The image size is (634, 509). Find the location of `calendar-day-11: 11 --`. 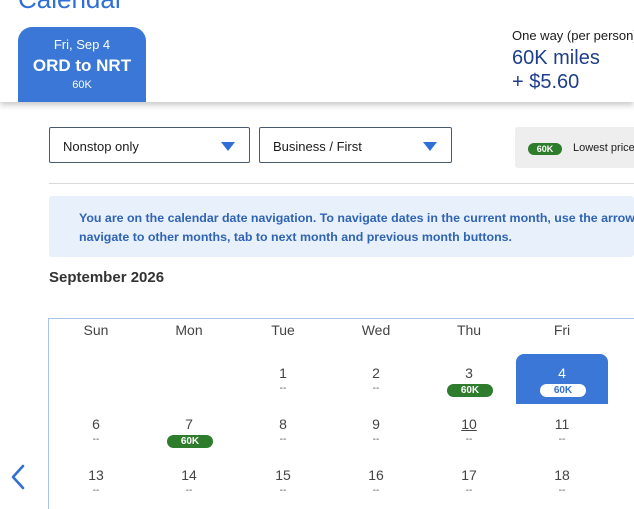

calendar-day-11: 11 -- is located at coordinates (562, 430).